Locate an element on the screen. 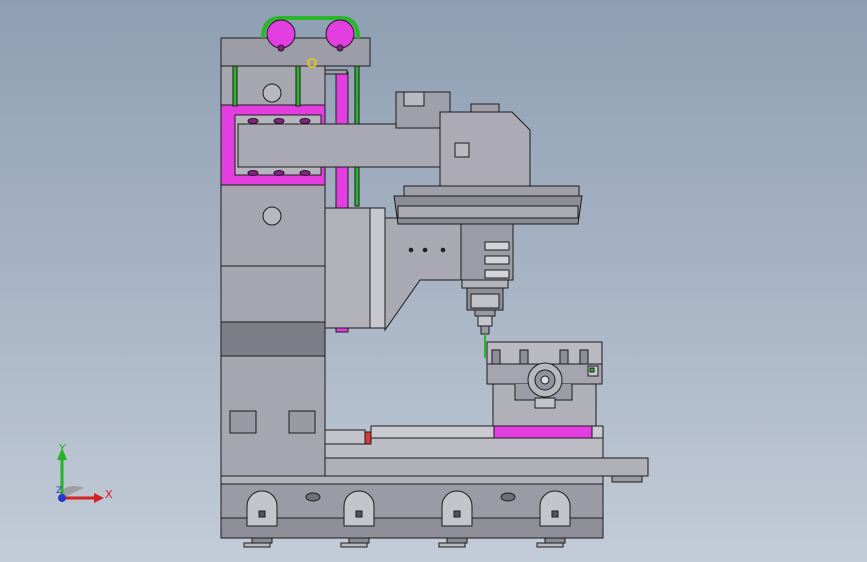 The width and height of the screenshot is (867, 562). machine-base is located at coordinates (412, 511).